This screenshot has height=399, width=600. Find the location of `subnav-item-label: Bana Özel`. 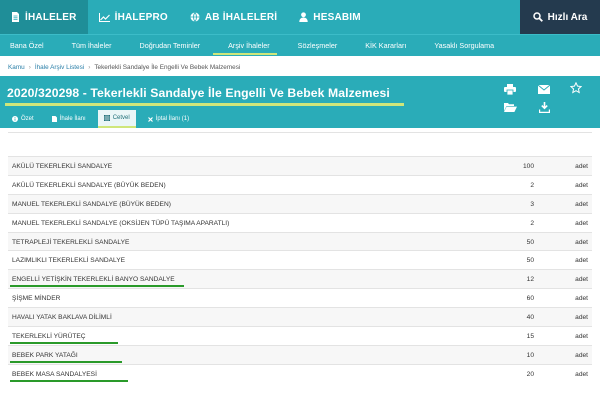

subnav-item-label: Bana Özel is located at coordinates (27, 45).